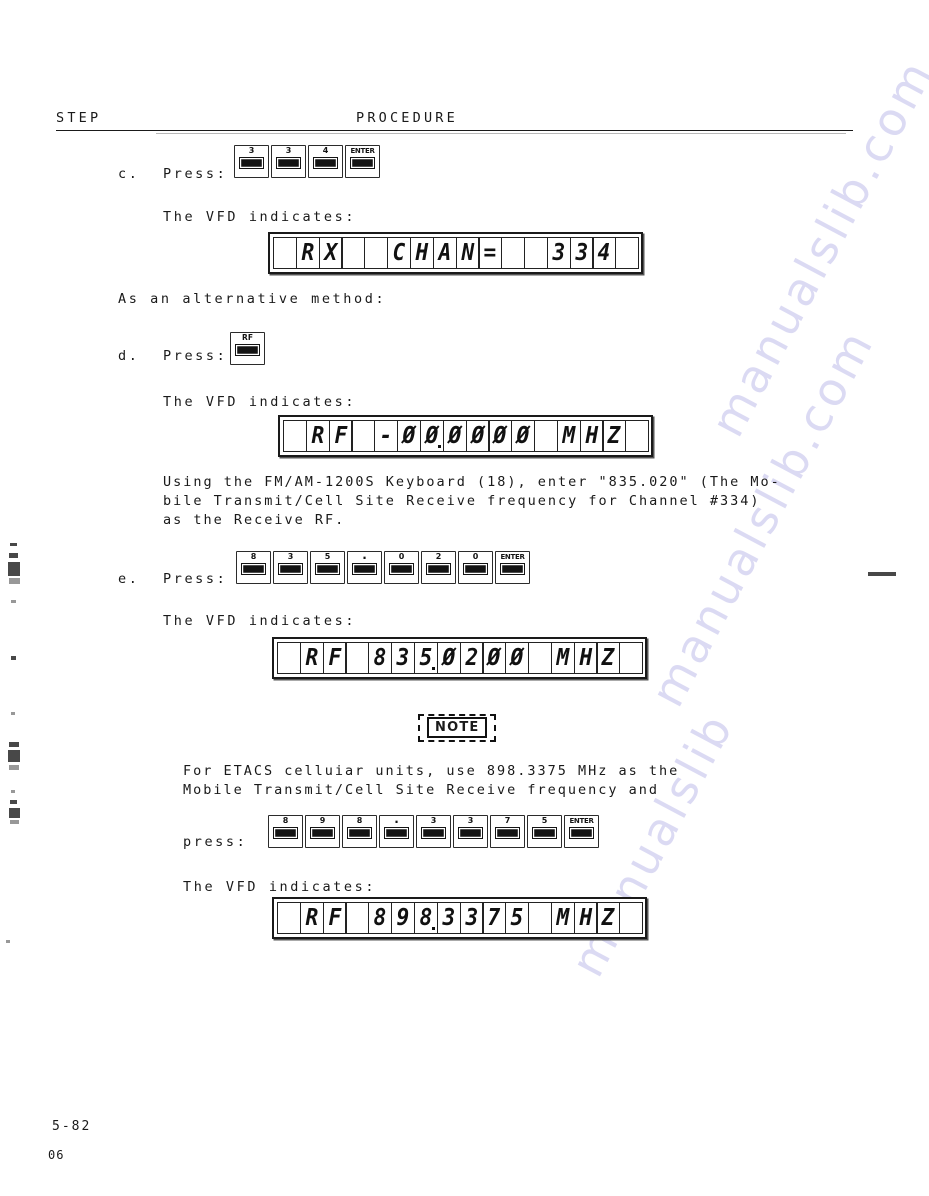 Image resolution: width=929 pixels, height=1196 pixels. What do you see at coordinates (614, 436) in the screenshot?
I see `vfd-d-cell: Z` at bounding box center [614, 436].